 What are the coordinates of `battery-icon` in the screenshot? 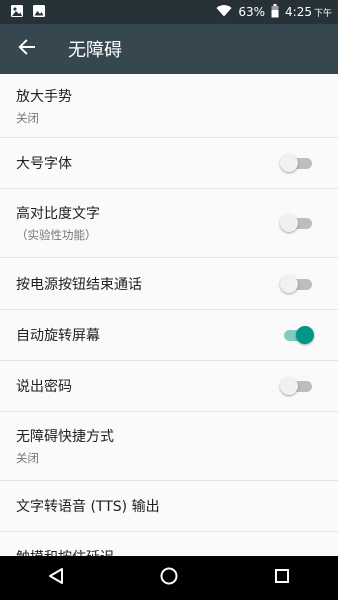 It's located at (275, 12).